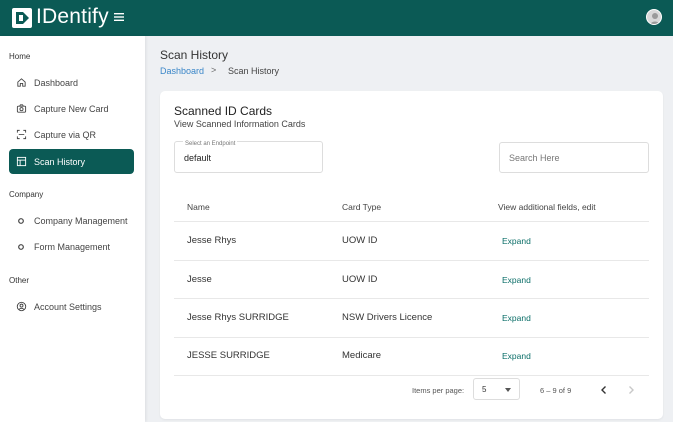 This screenshot has width=673, height=422. What do you see at coordinates (21, 135) in the screenshot?
I see `qr-scan-icon` at bounding box center [21, 135].